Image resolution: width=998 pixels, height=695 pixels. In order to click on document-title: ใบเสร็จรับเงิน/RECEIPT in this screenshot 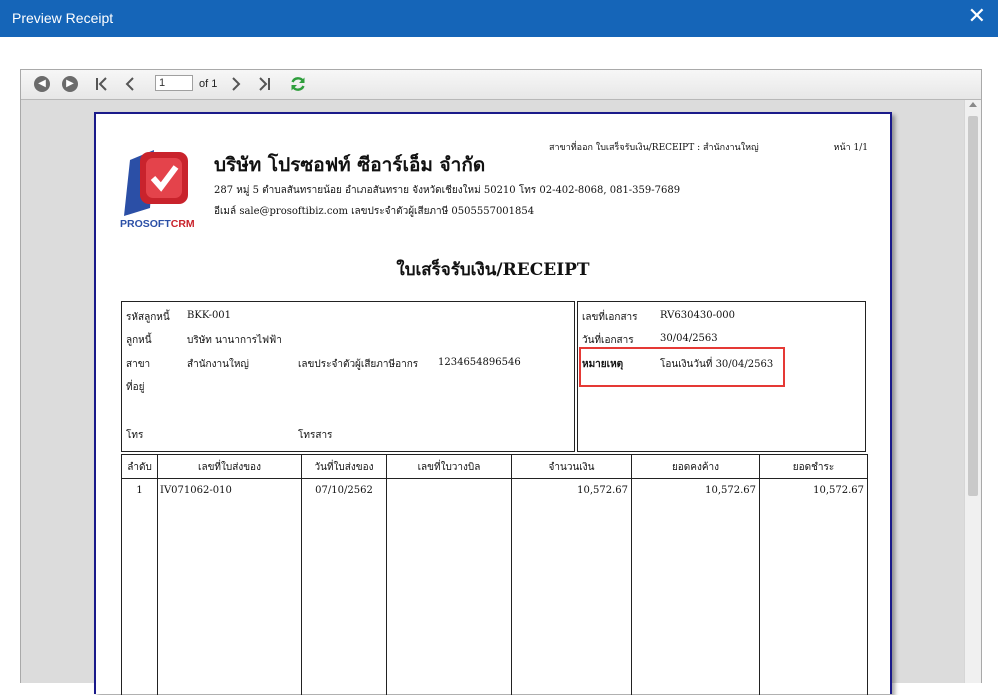, I will do `click(493, 270)`.